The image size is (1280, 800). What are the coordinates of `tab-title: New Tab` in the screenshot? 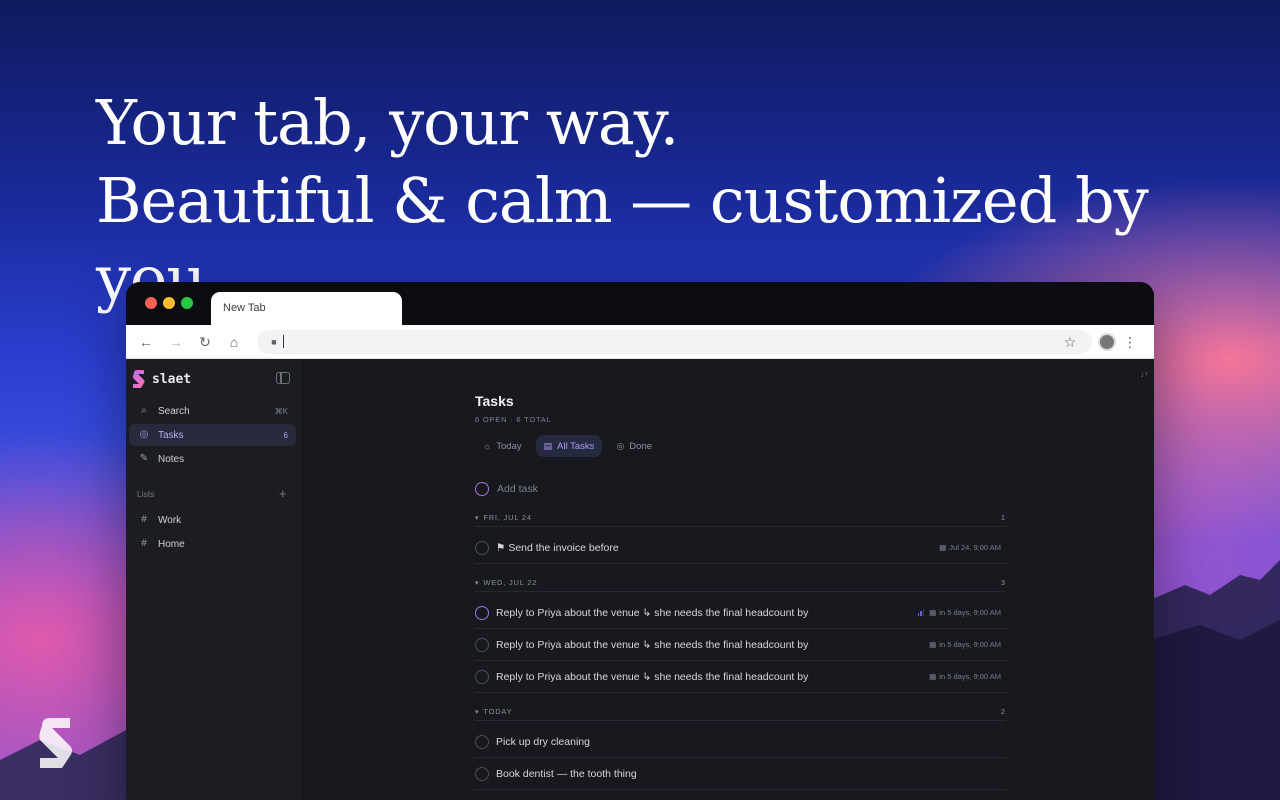 It's located at (244, 308).